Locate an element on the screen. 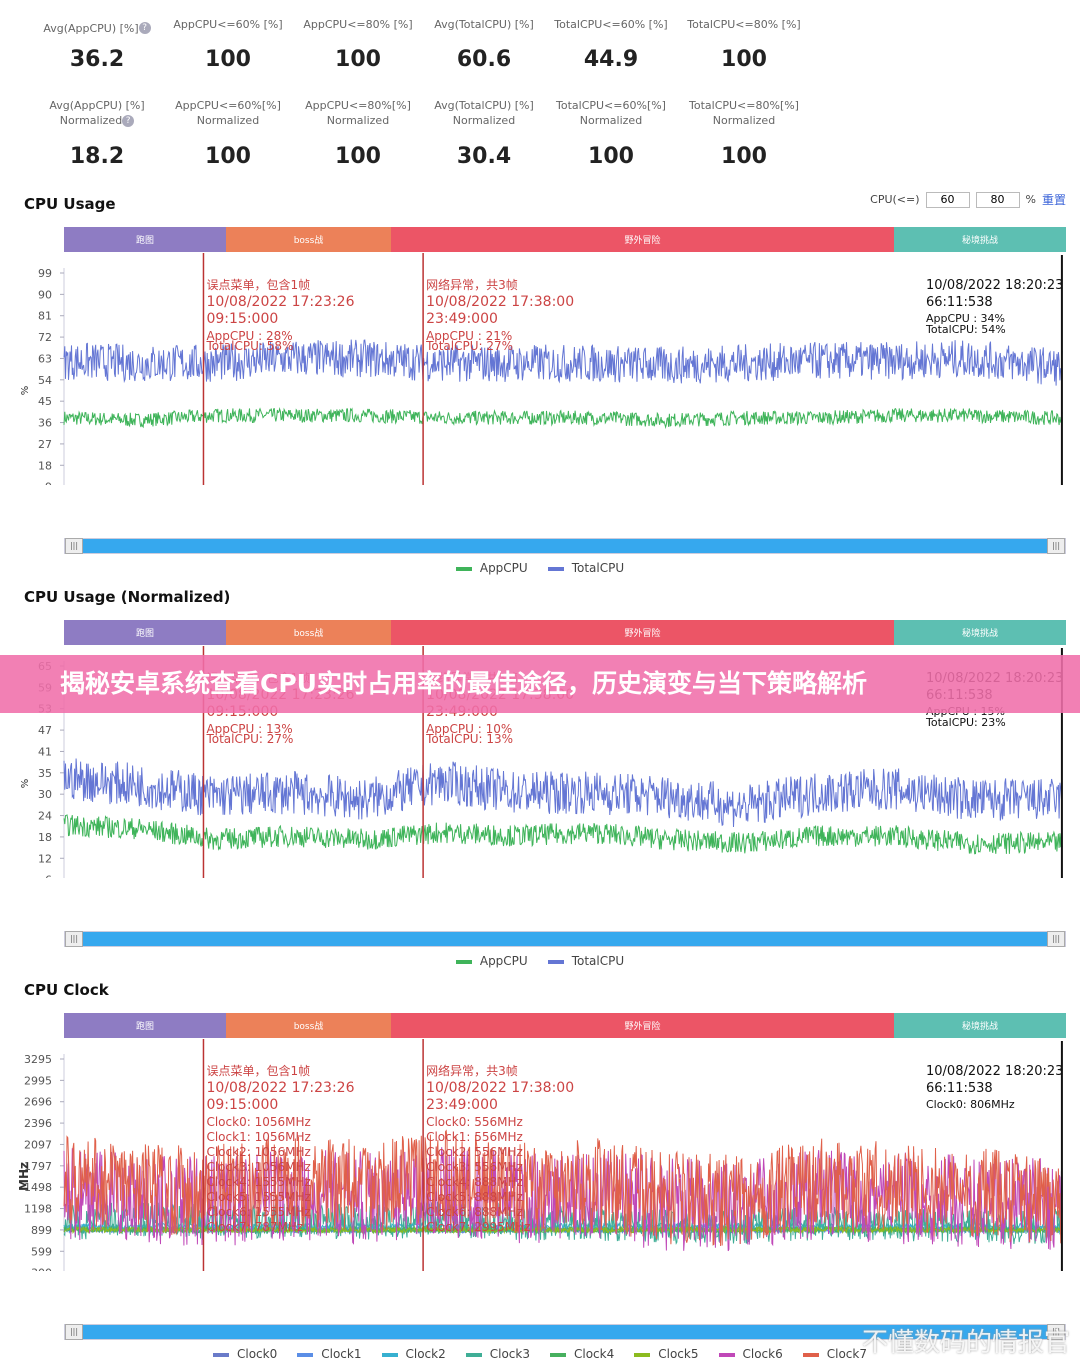 The image size is (1080, 1369). stat-label: TotalCPU<=80% [%] is located at coordinates (744, 24).